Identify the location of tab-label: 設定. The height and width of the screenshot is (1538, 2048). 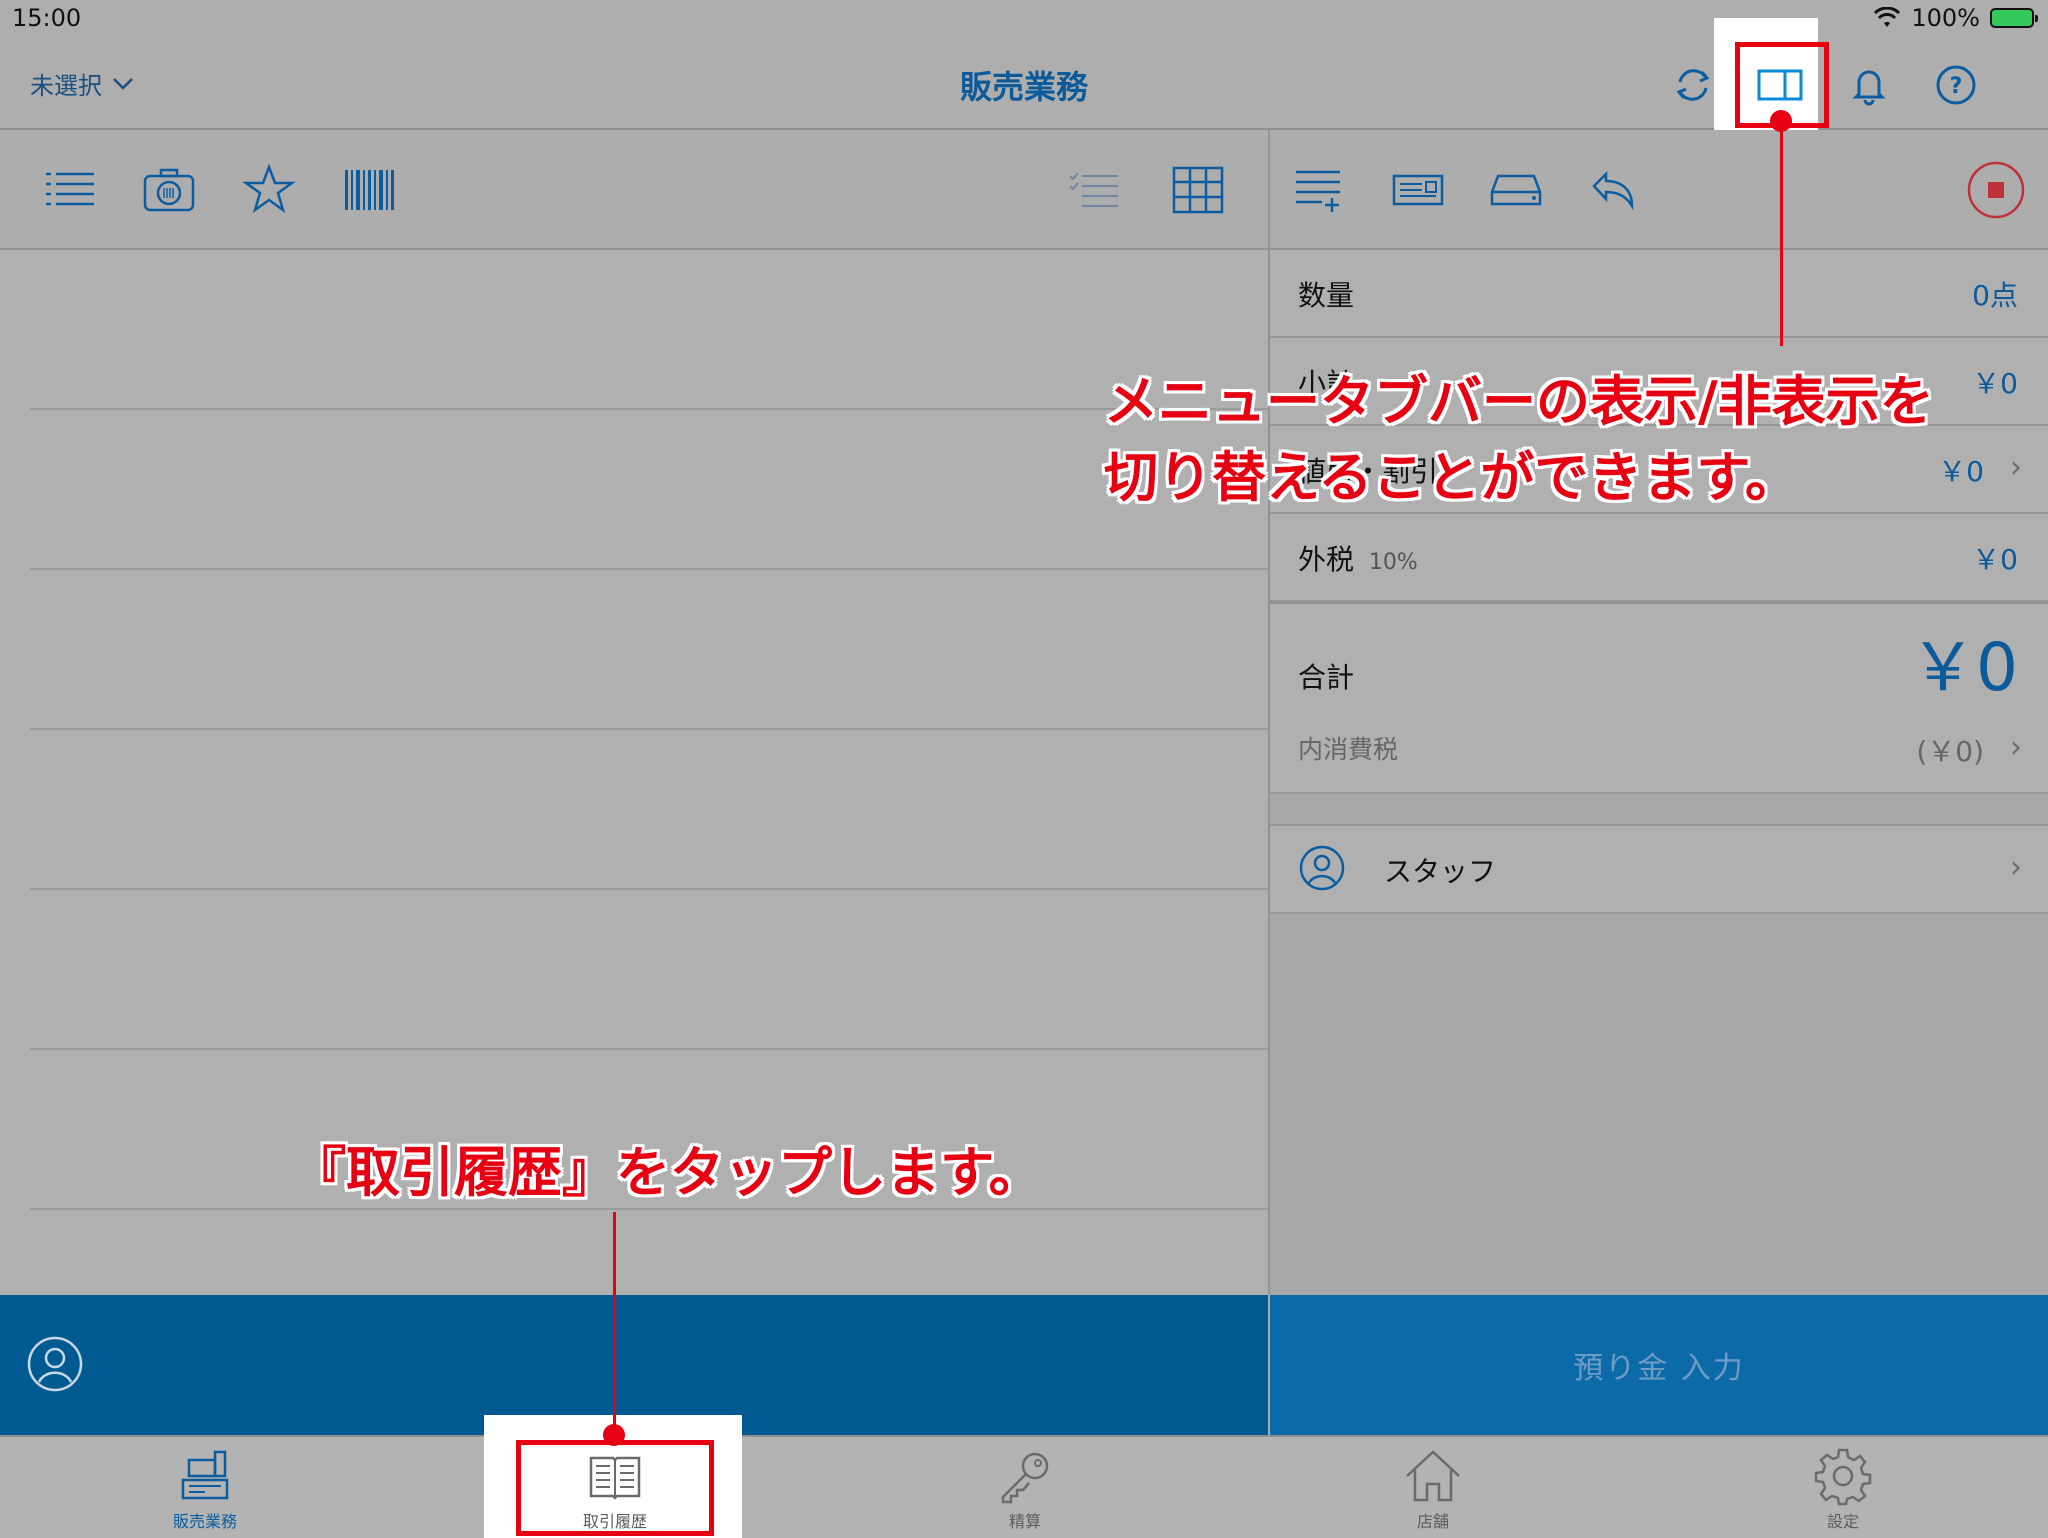
(1842, 1521).